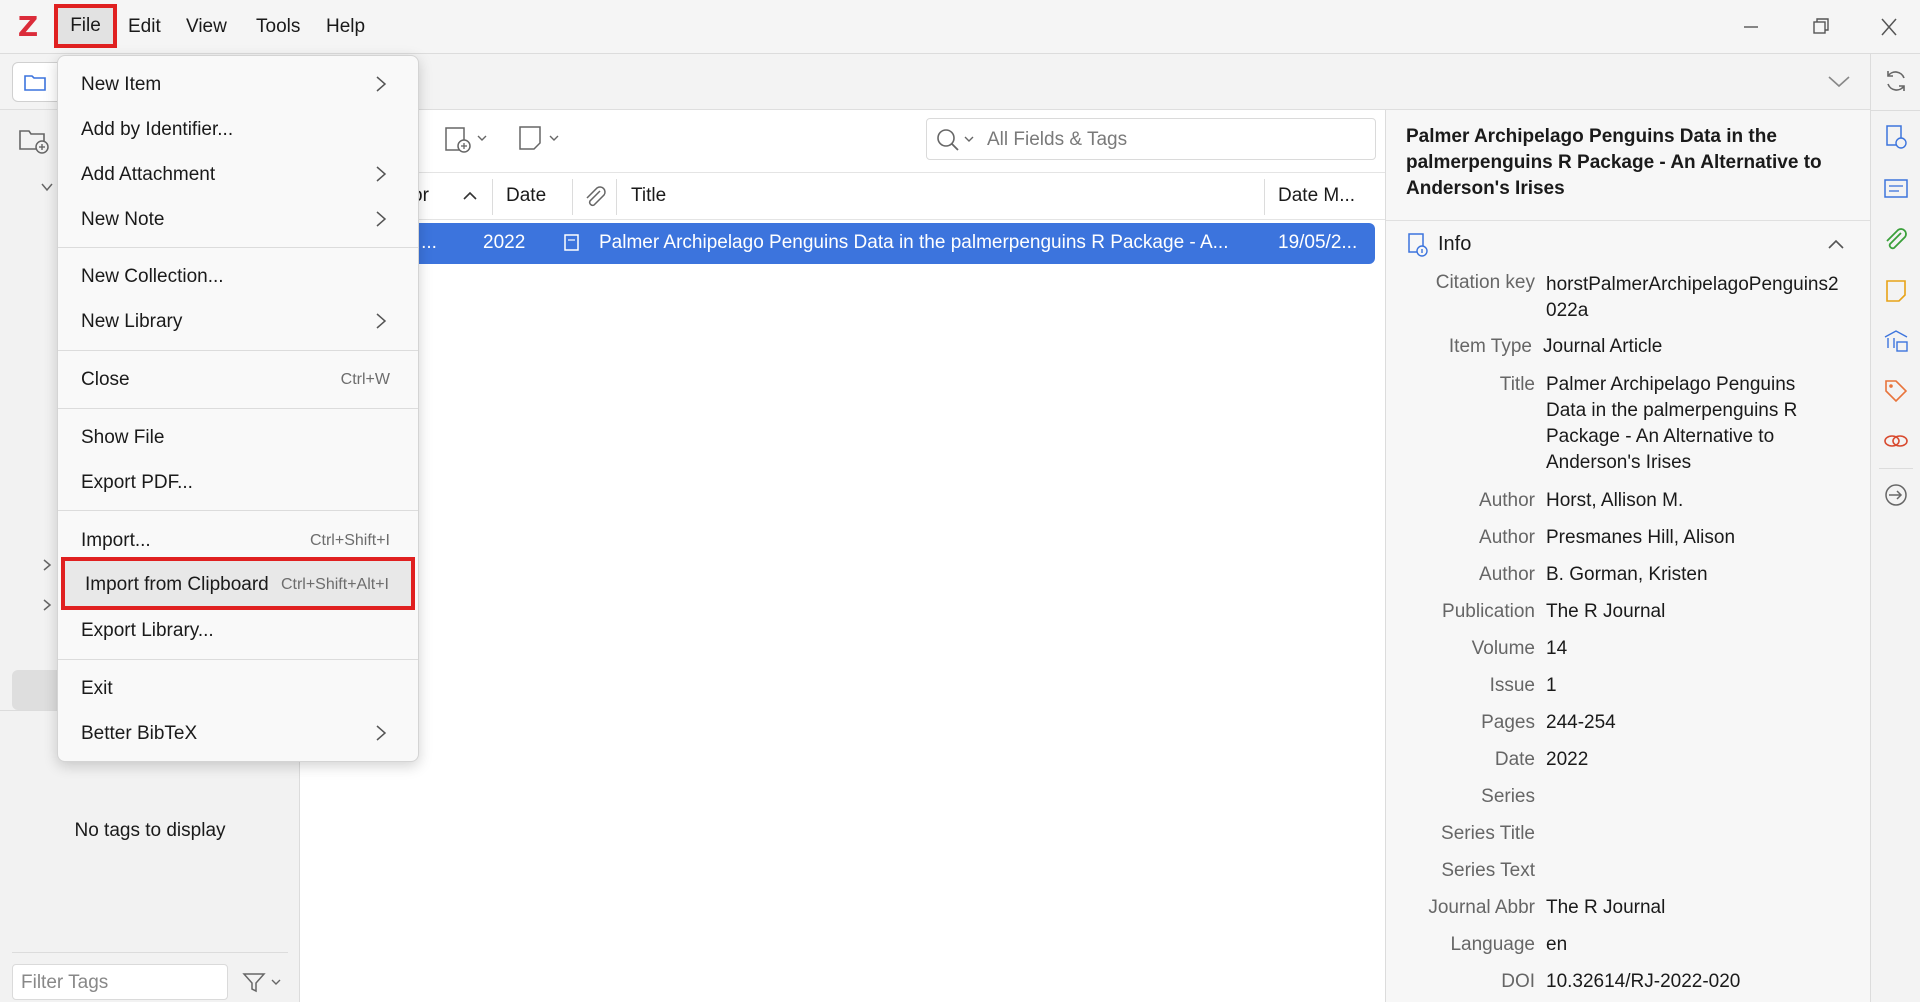 Image resolution: width=1920 pixels, height=1002 pixels. Describe the element at coordinates (467, 139) in the screenshot. I see `add-attachment-icon` at that location.